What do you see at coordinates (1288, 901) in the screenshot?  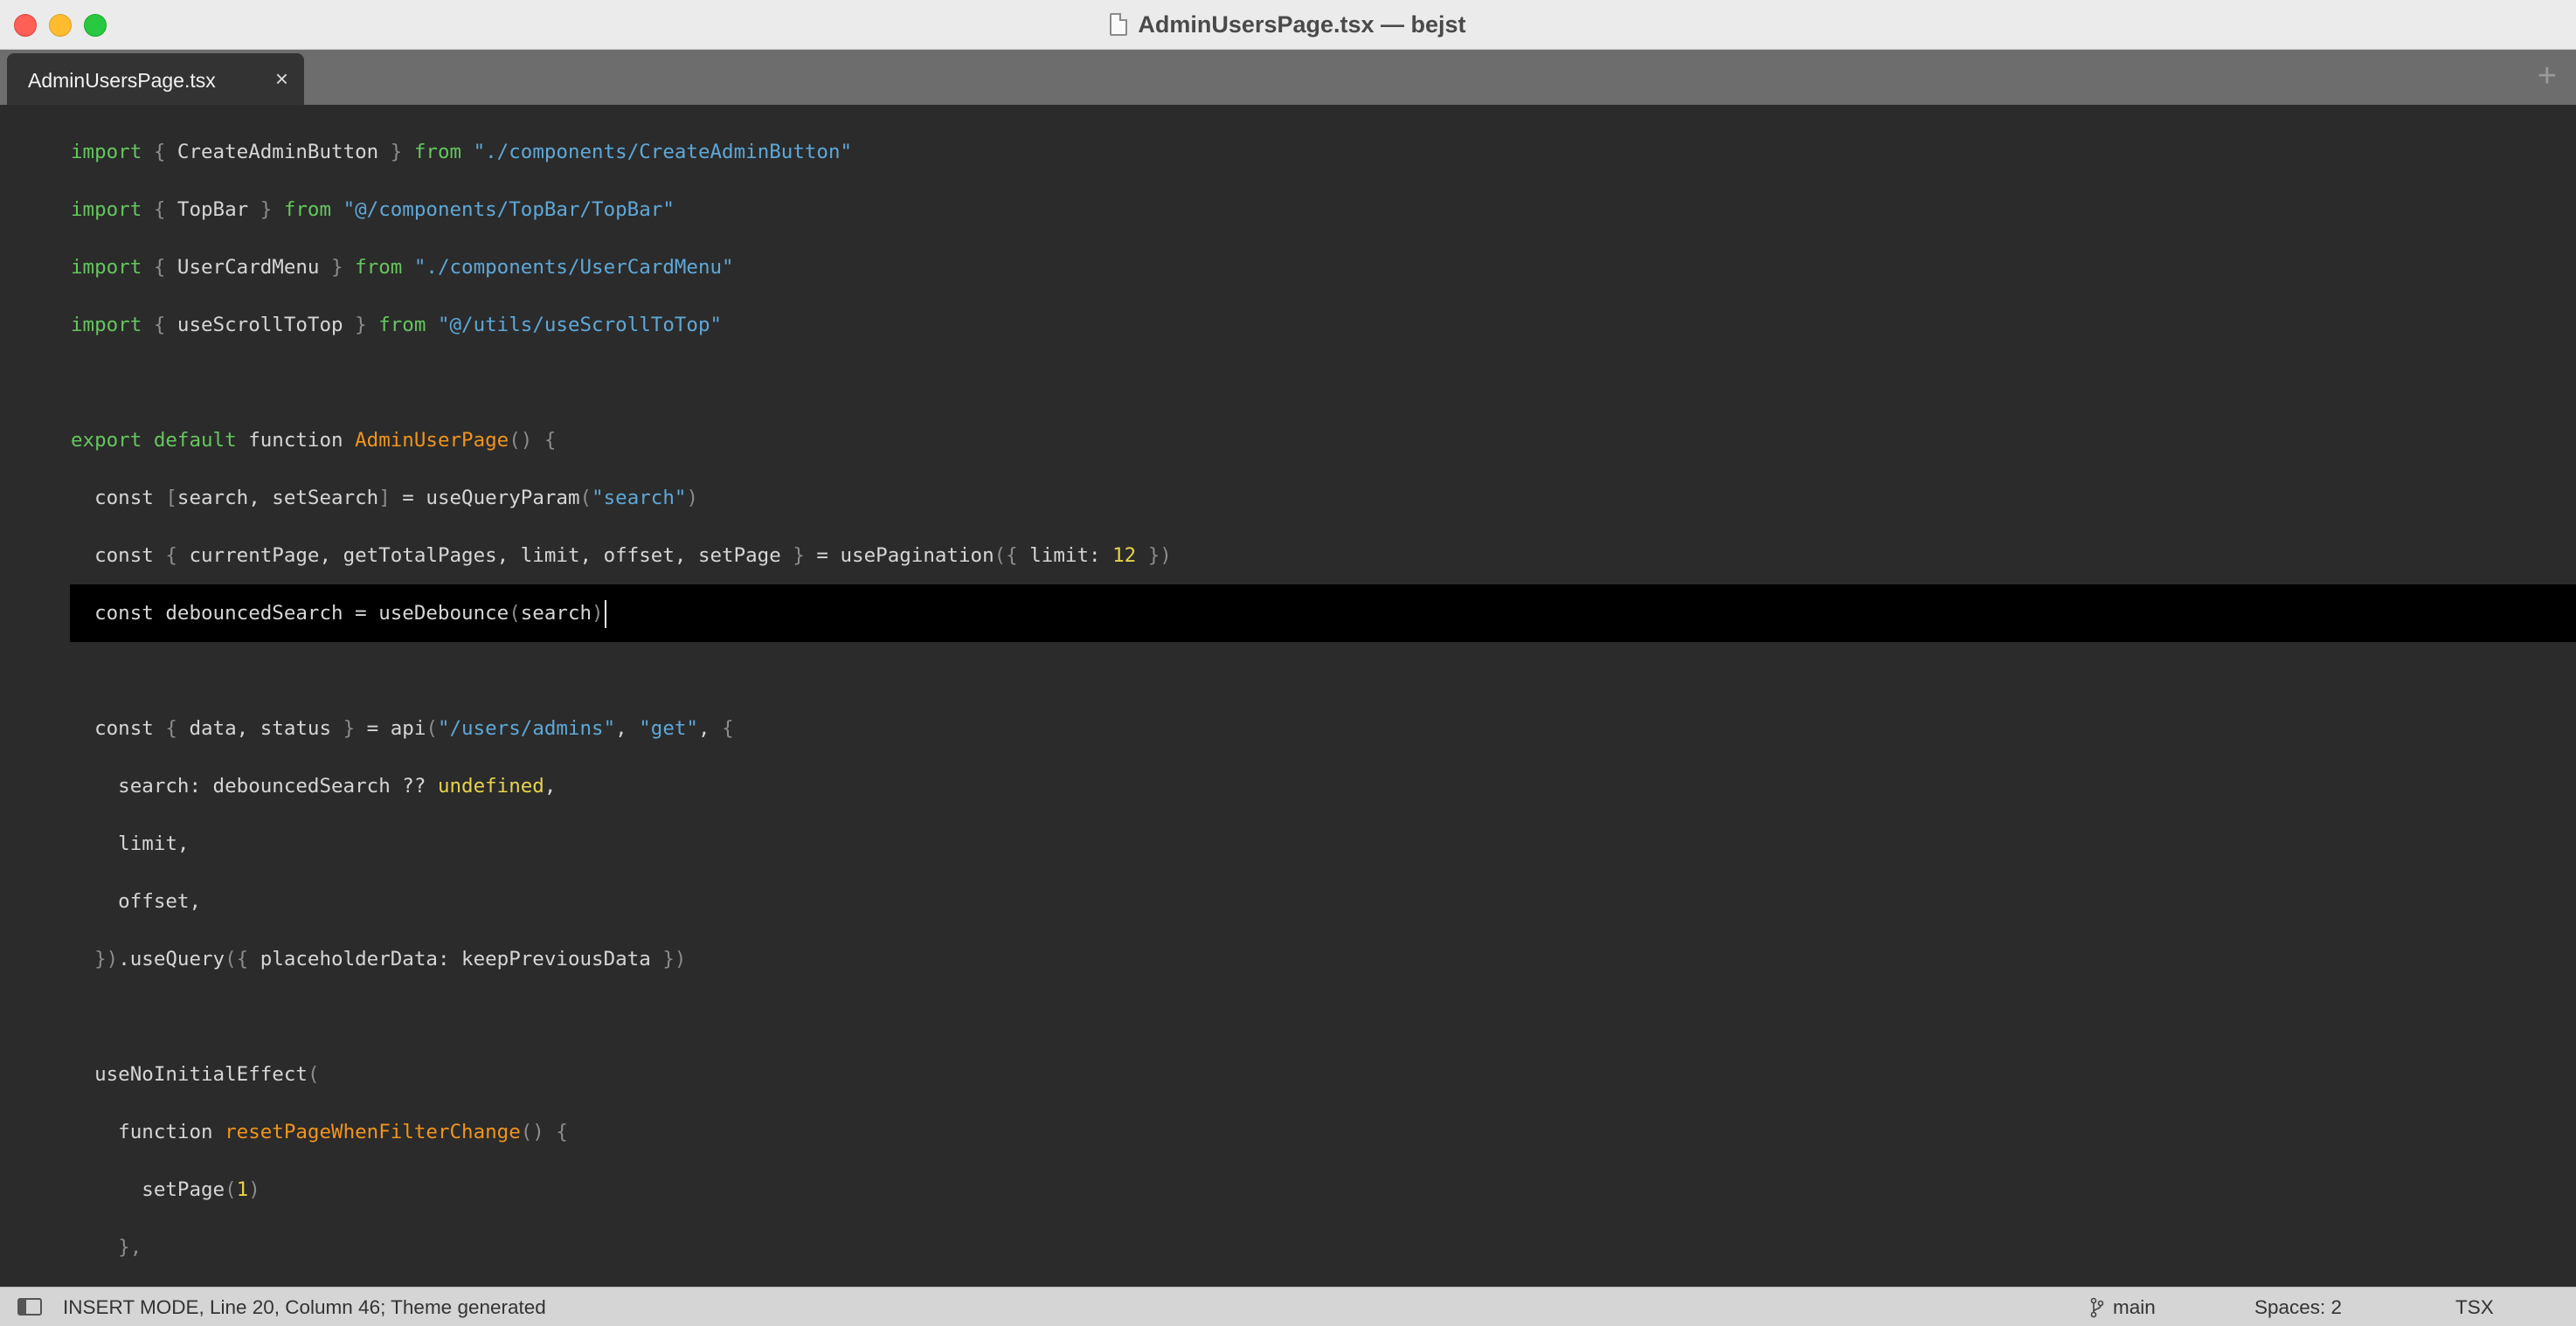 I see `code-line: offset,` at bounding box center [1288, 901].